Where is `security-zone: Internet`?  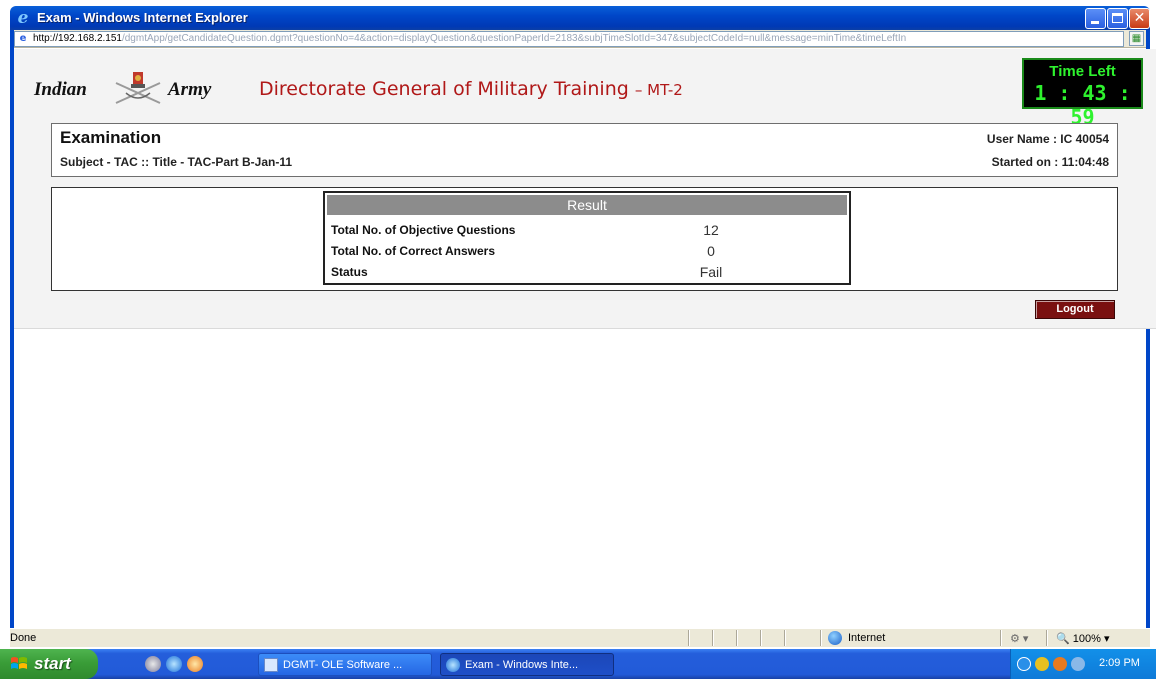
security-zone: Internet is located at coordinates (867, 638).